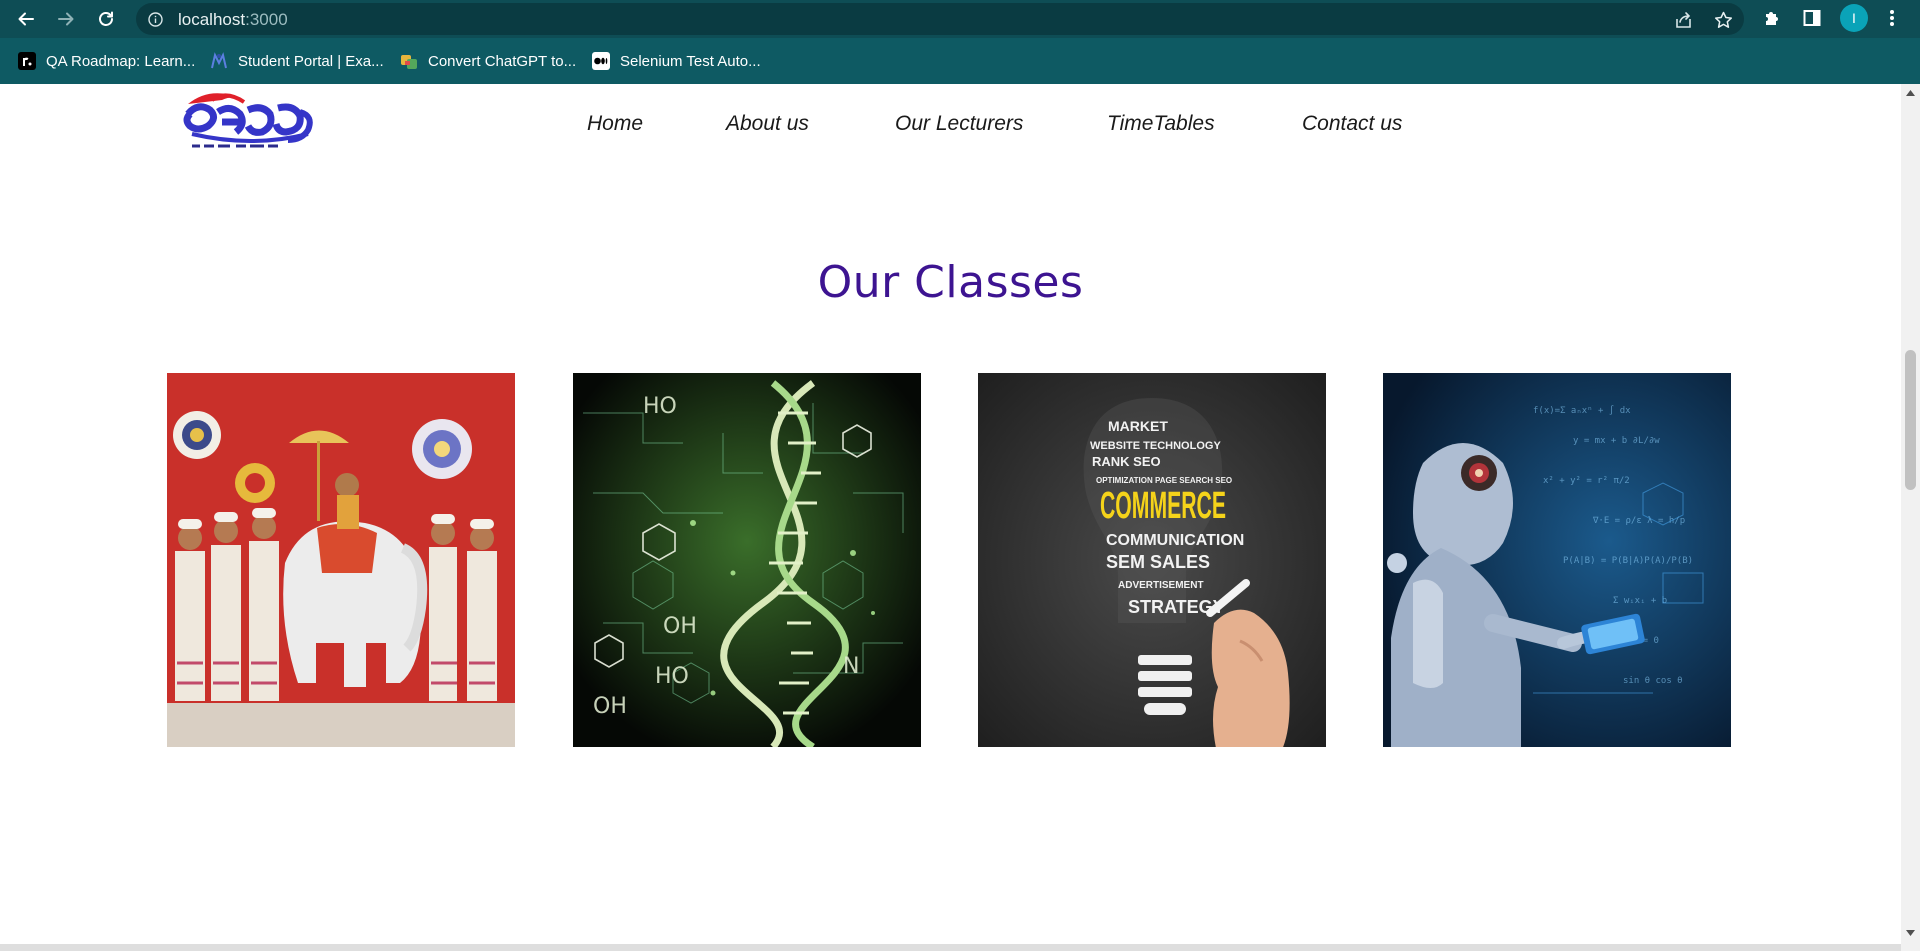  I want to click on menu-kebab-icon, so click(1892, 18).